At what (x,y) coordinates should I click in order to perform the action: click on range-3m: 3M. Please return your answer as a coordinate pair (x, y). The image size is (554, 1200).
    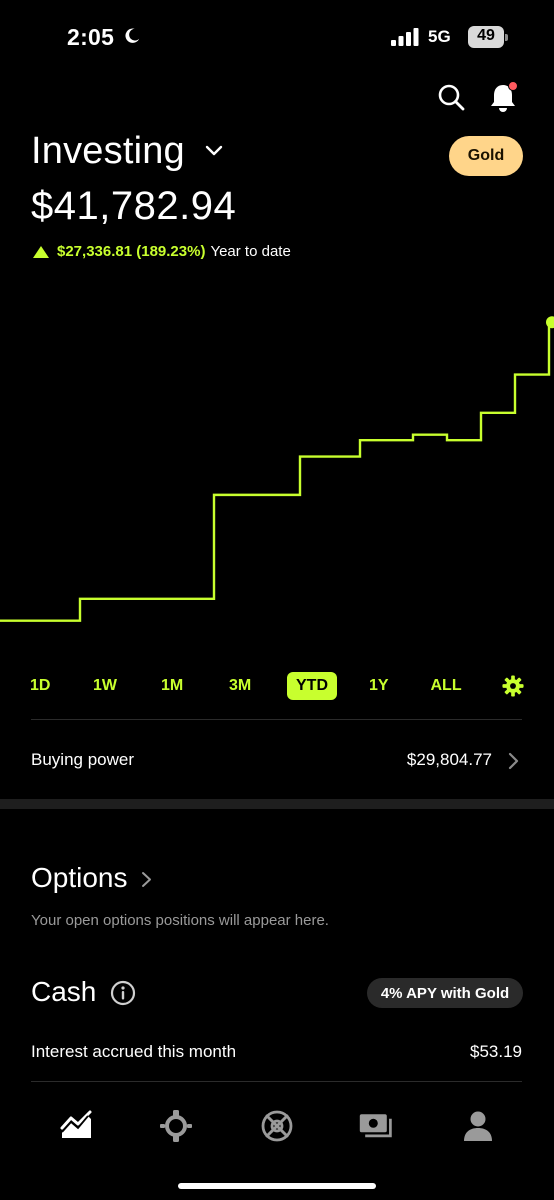
    Looking at the image, I should click on (240, 686).